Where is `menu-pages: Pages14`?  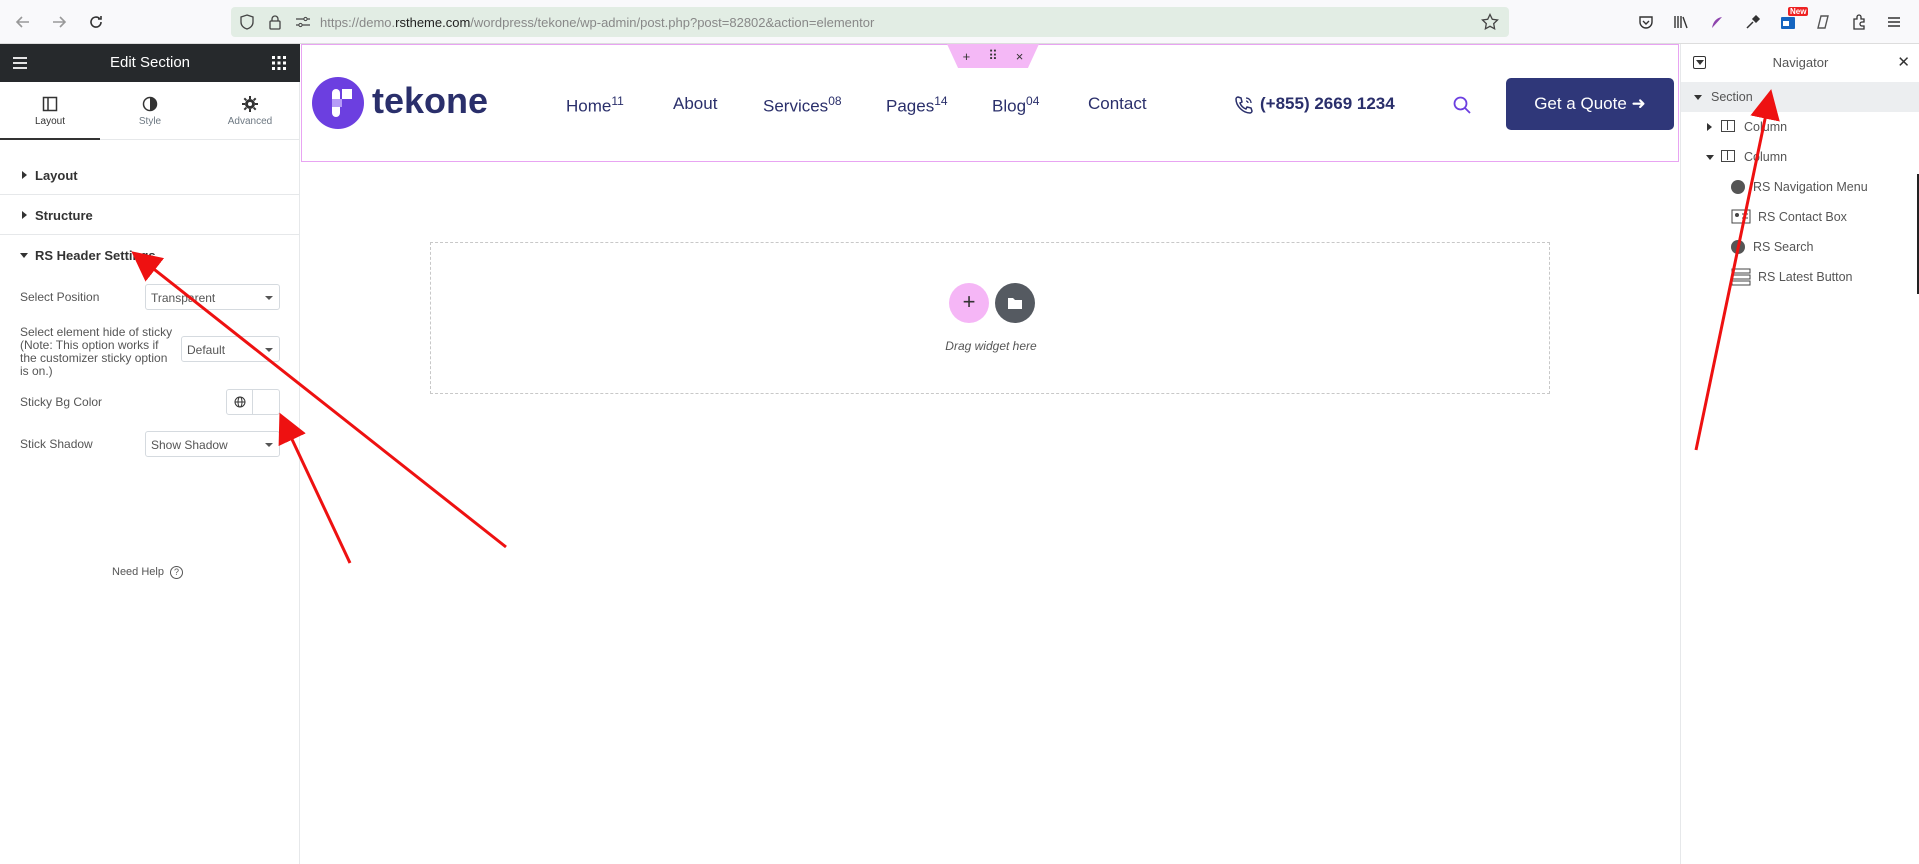
menu-pages: Pages14 is located at coordinates (917, 105).